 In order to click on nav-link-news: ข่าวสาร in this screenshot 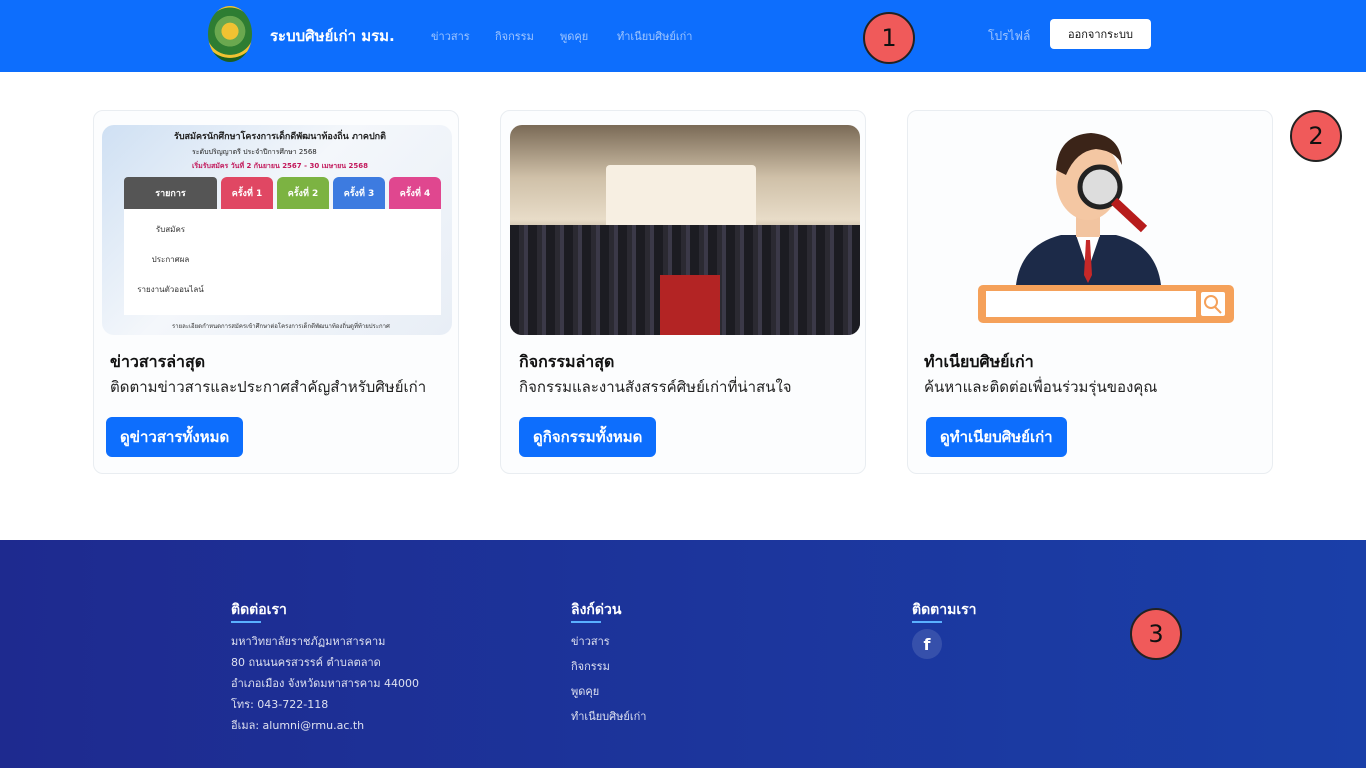, I will do `click(450, 36)`.